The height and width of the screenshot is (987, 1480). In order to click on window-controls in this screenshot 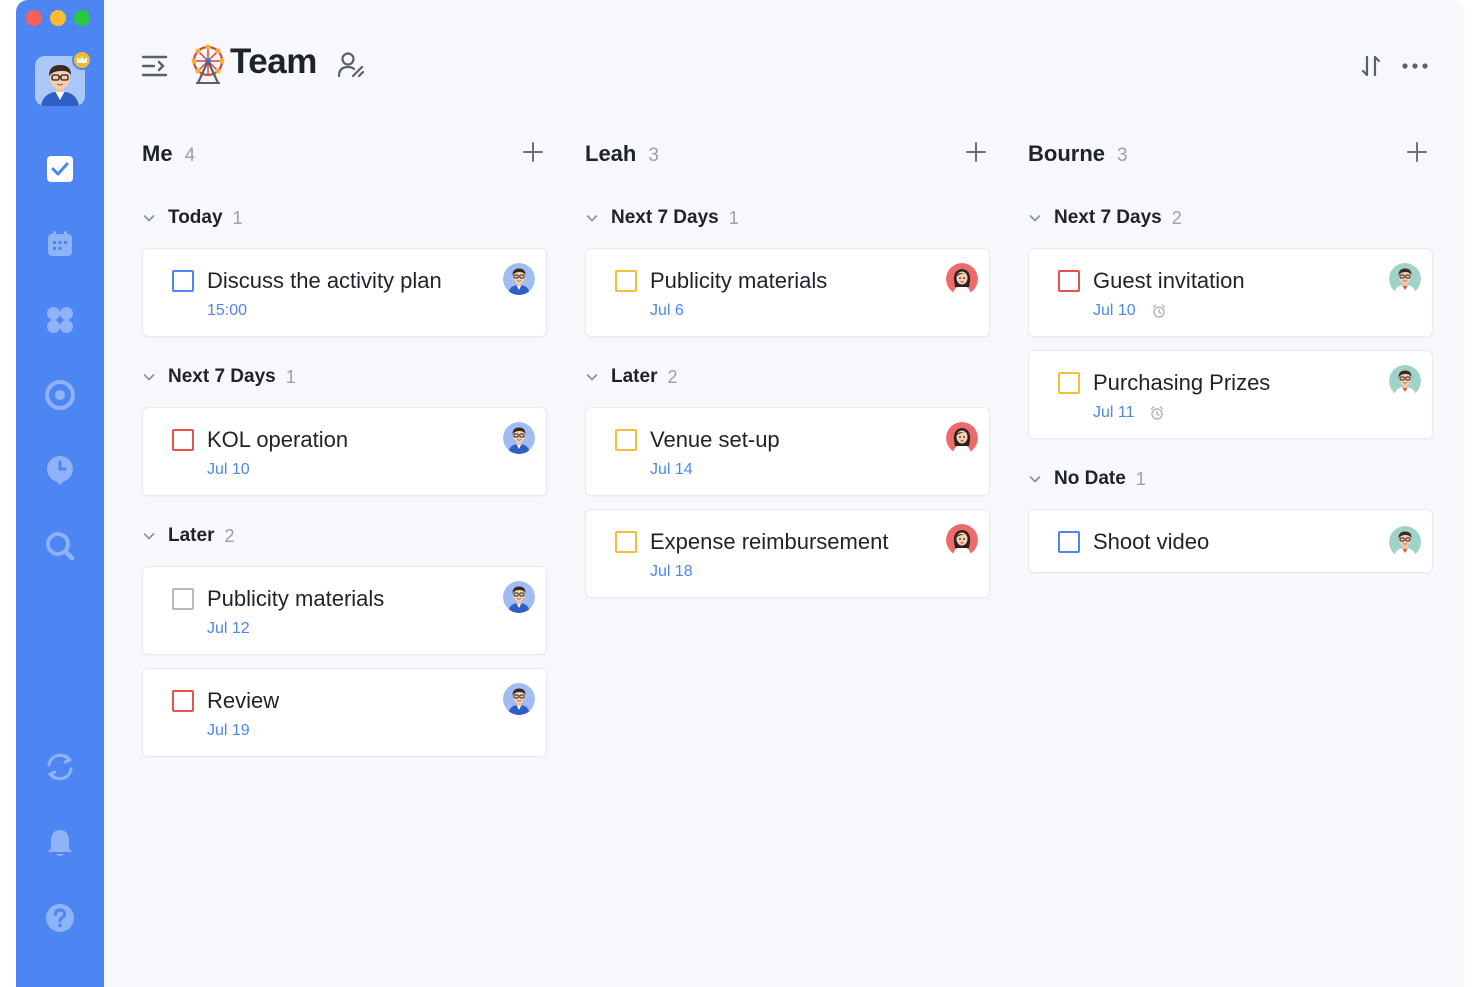, I will do `click(58, 18)`.